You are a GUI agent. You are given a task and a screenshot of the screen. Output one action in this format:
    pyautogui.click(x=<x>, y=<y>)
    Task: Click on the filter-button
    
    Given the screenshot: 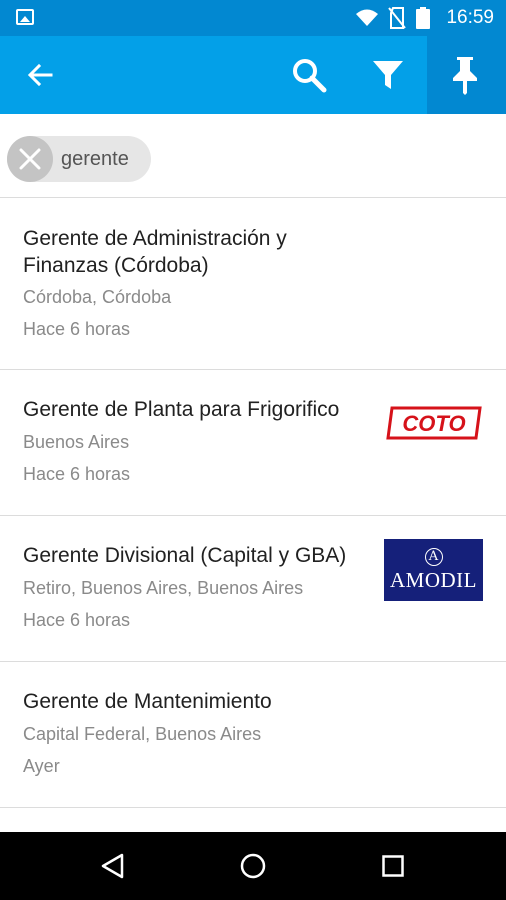 What is the action you would take?
    pyautogui.click(x=388, y=75)
    